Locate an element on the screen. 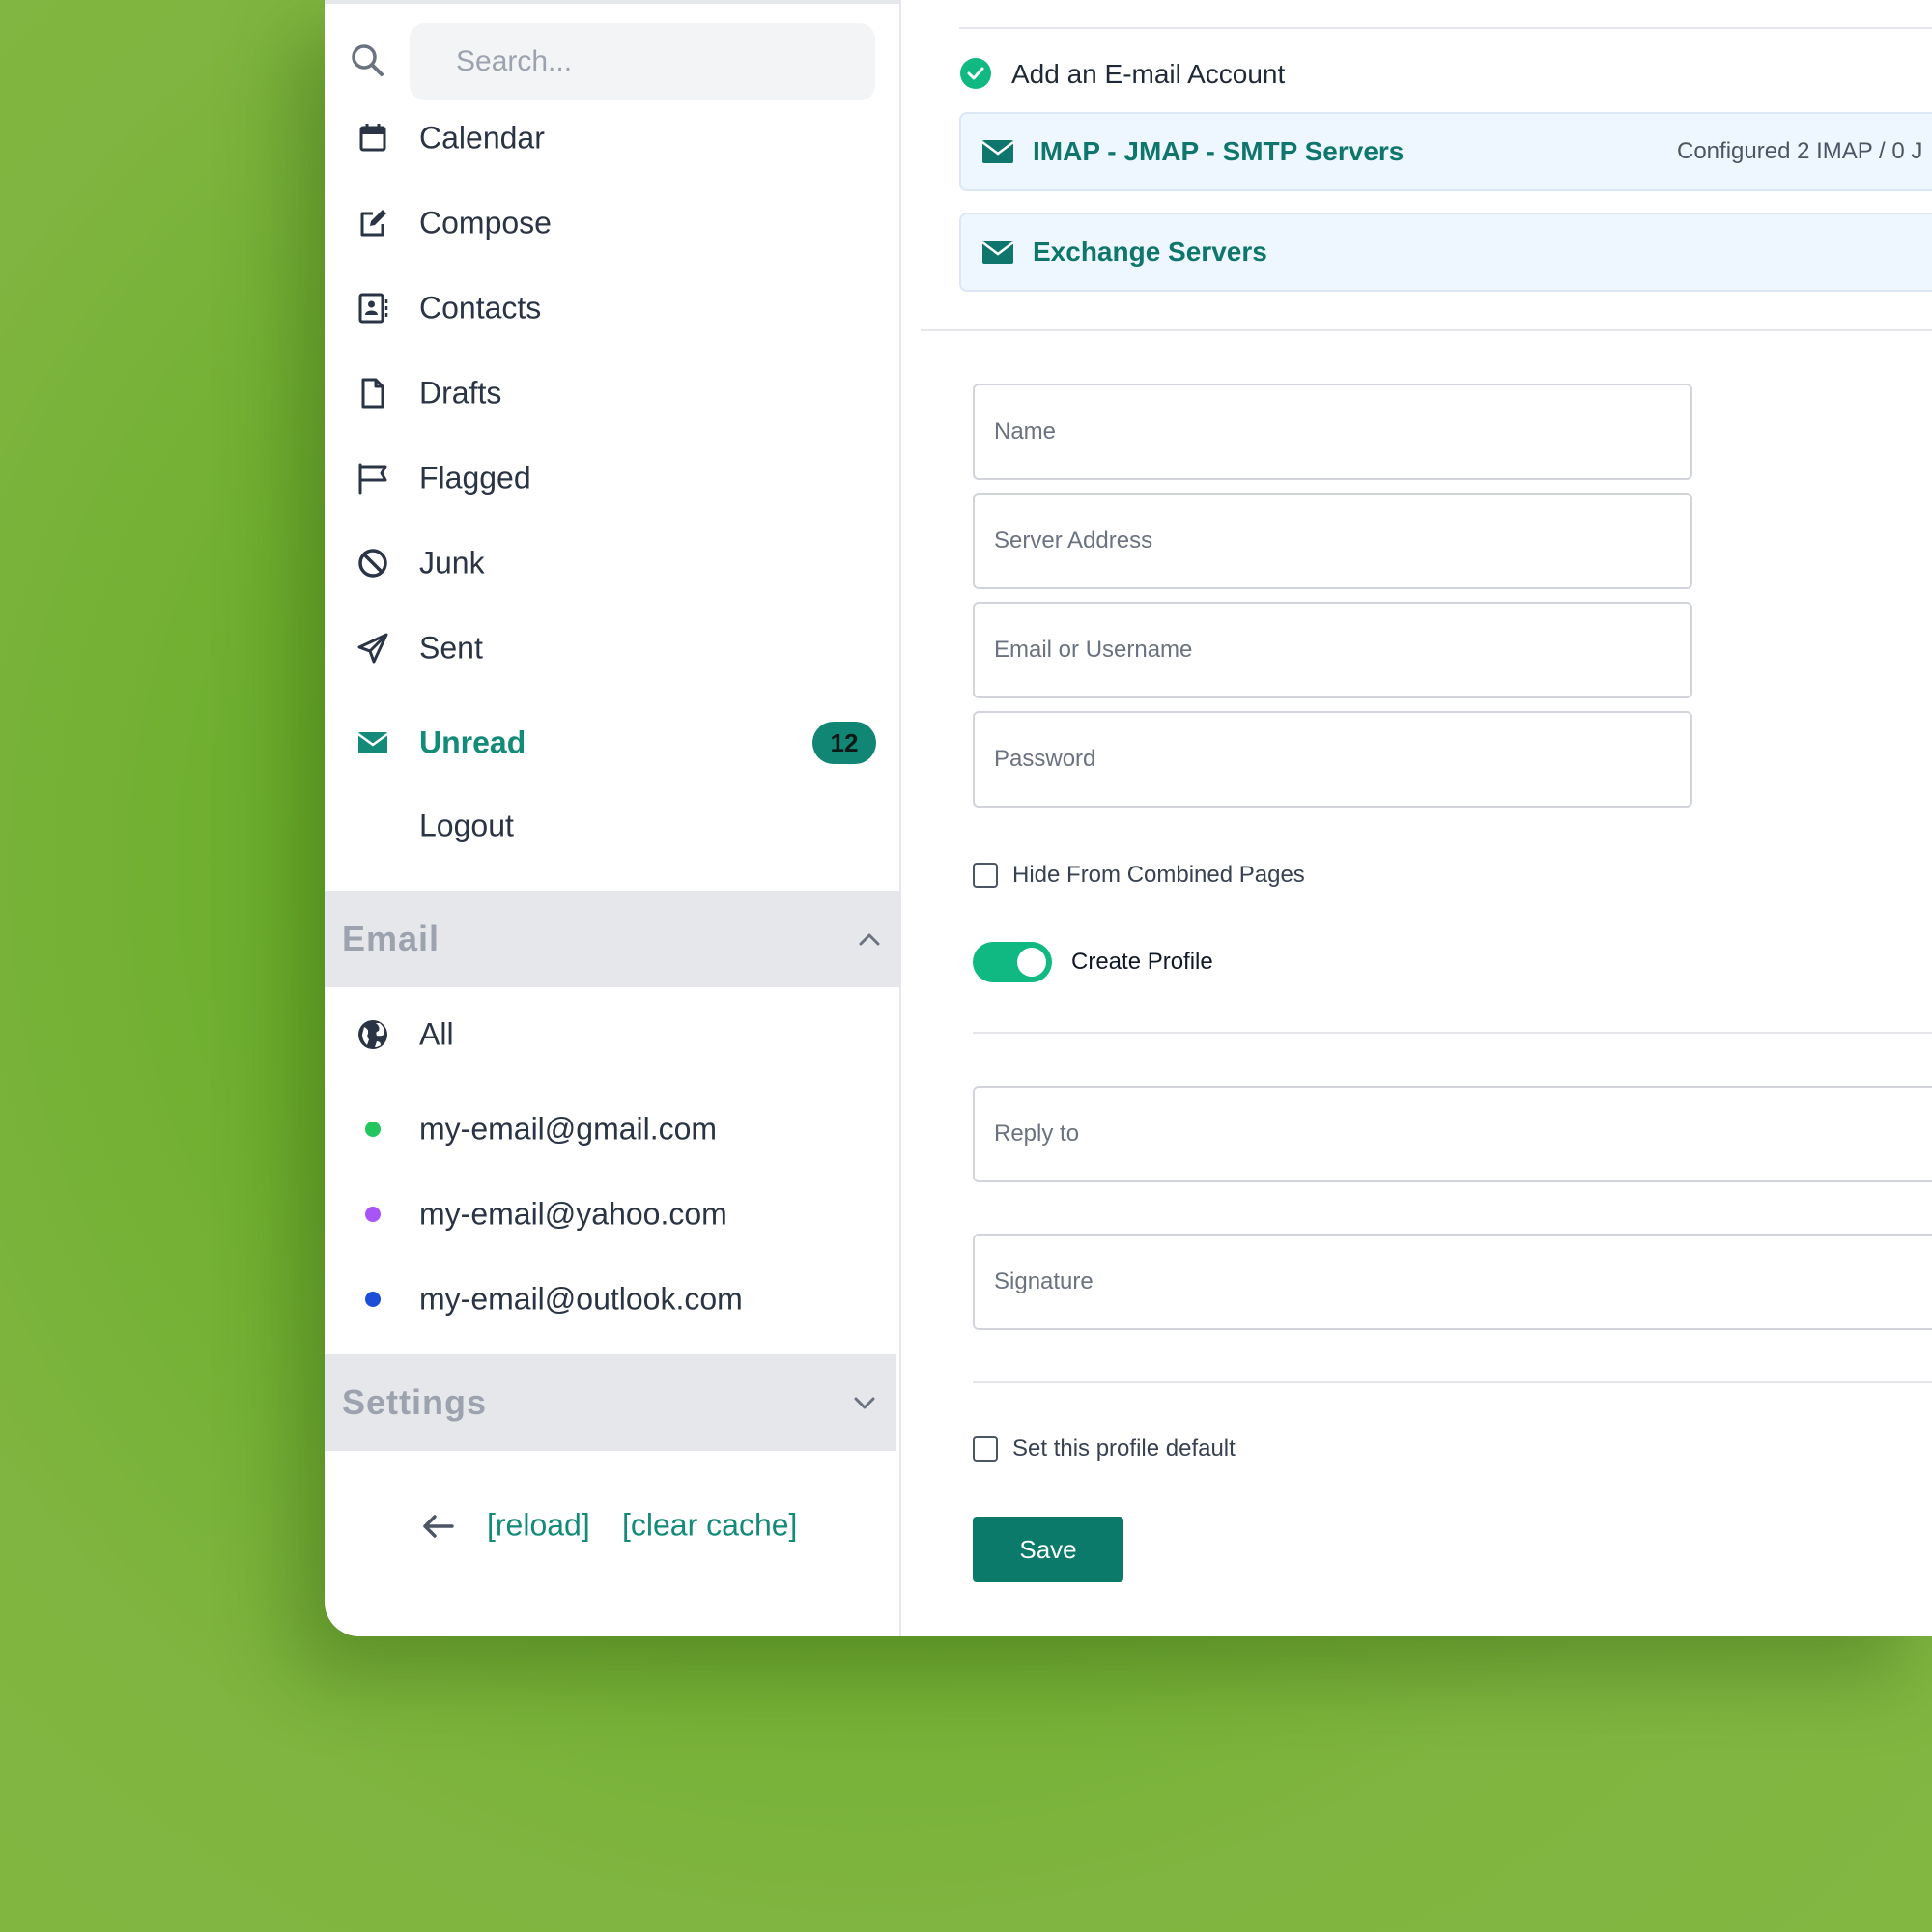 The image size is (1932, 1932). nav-item-logout: Logout is located at coordinates (613, 826).